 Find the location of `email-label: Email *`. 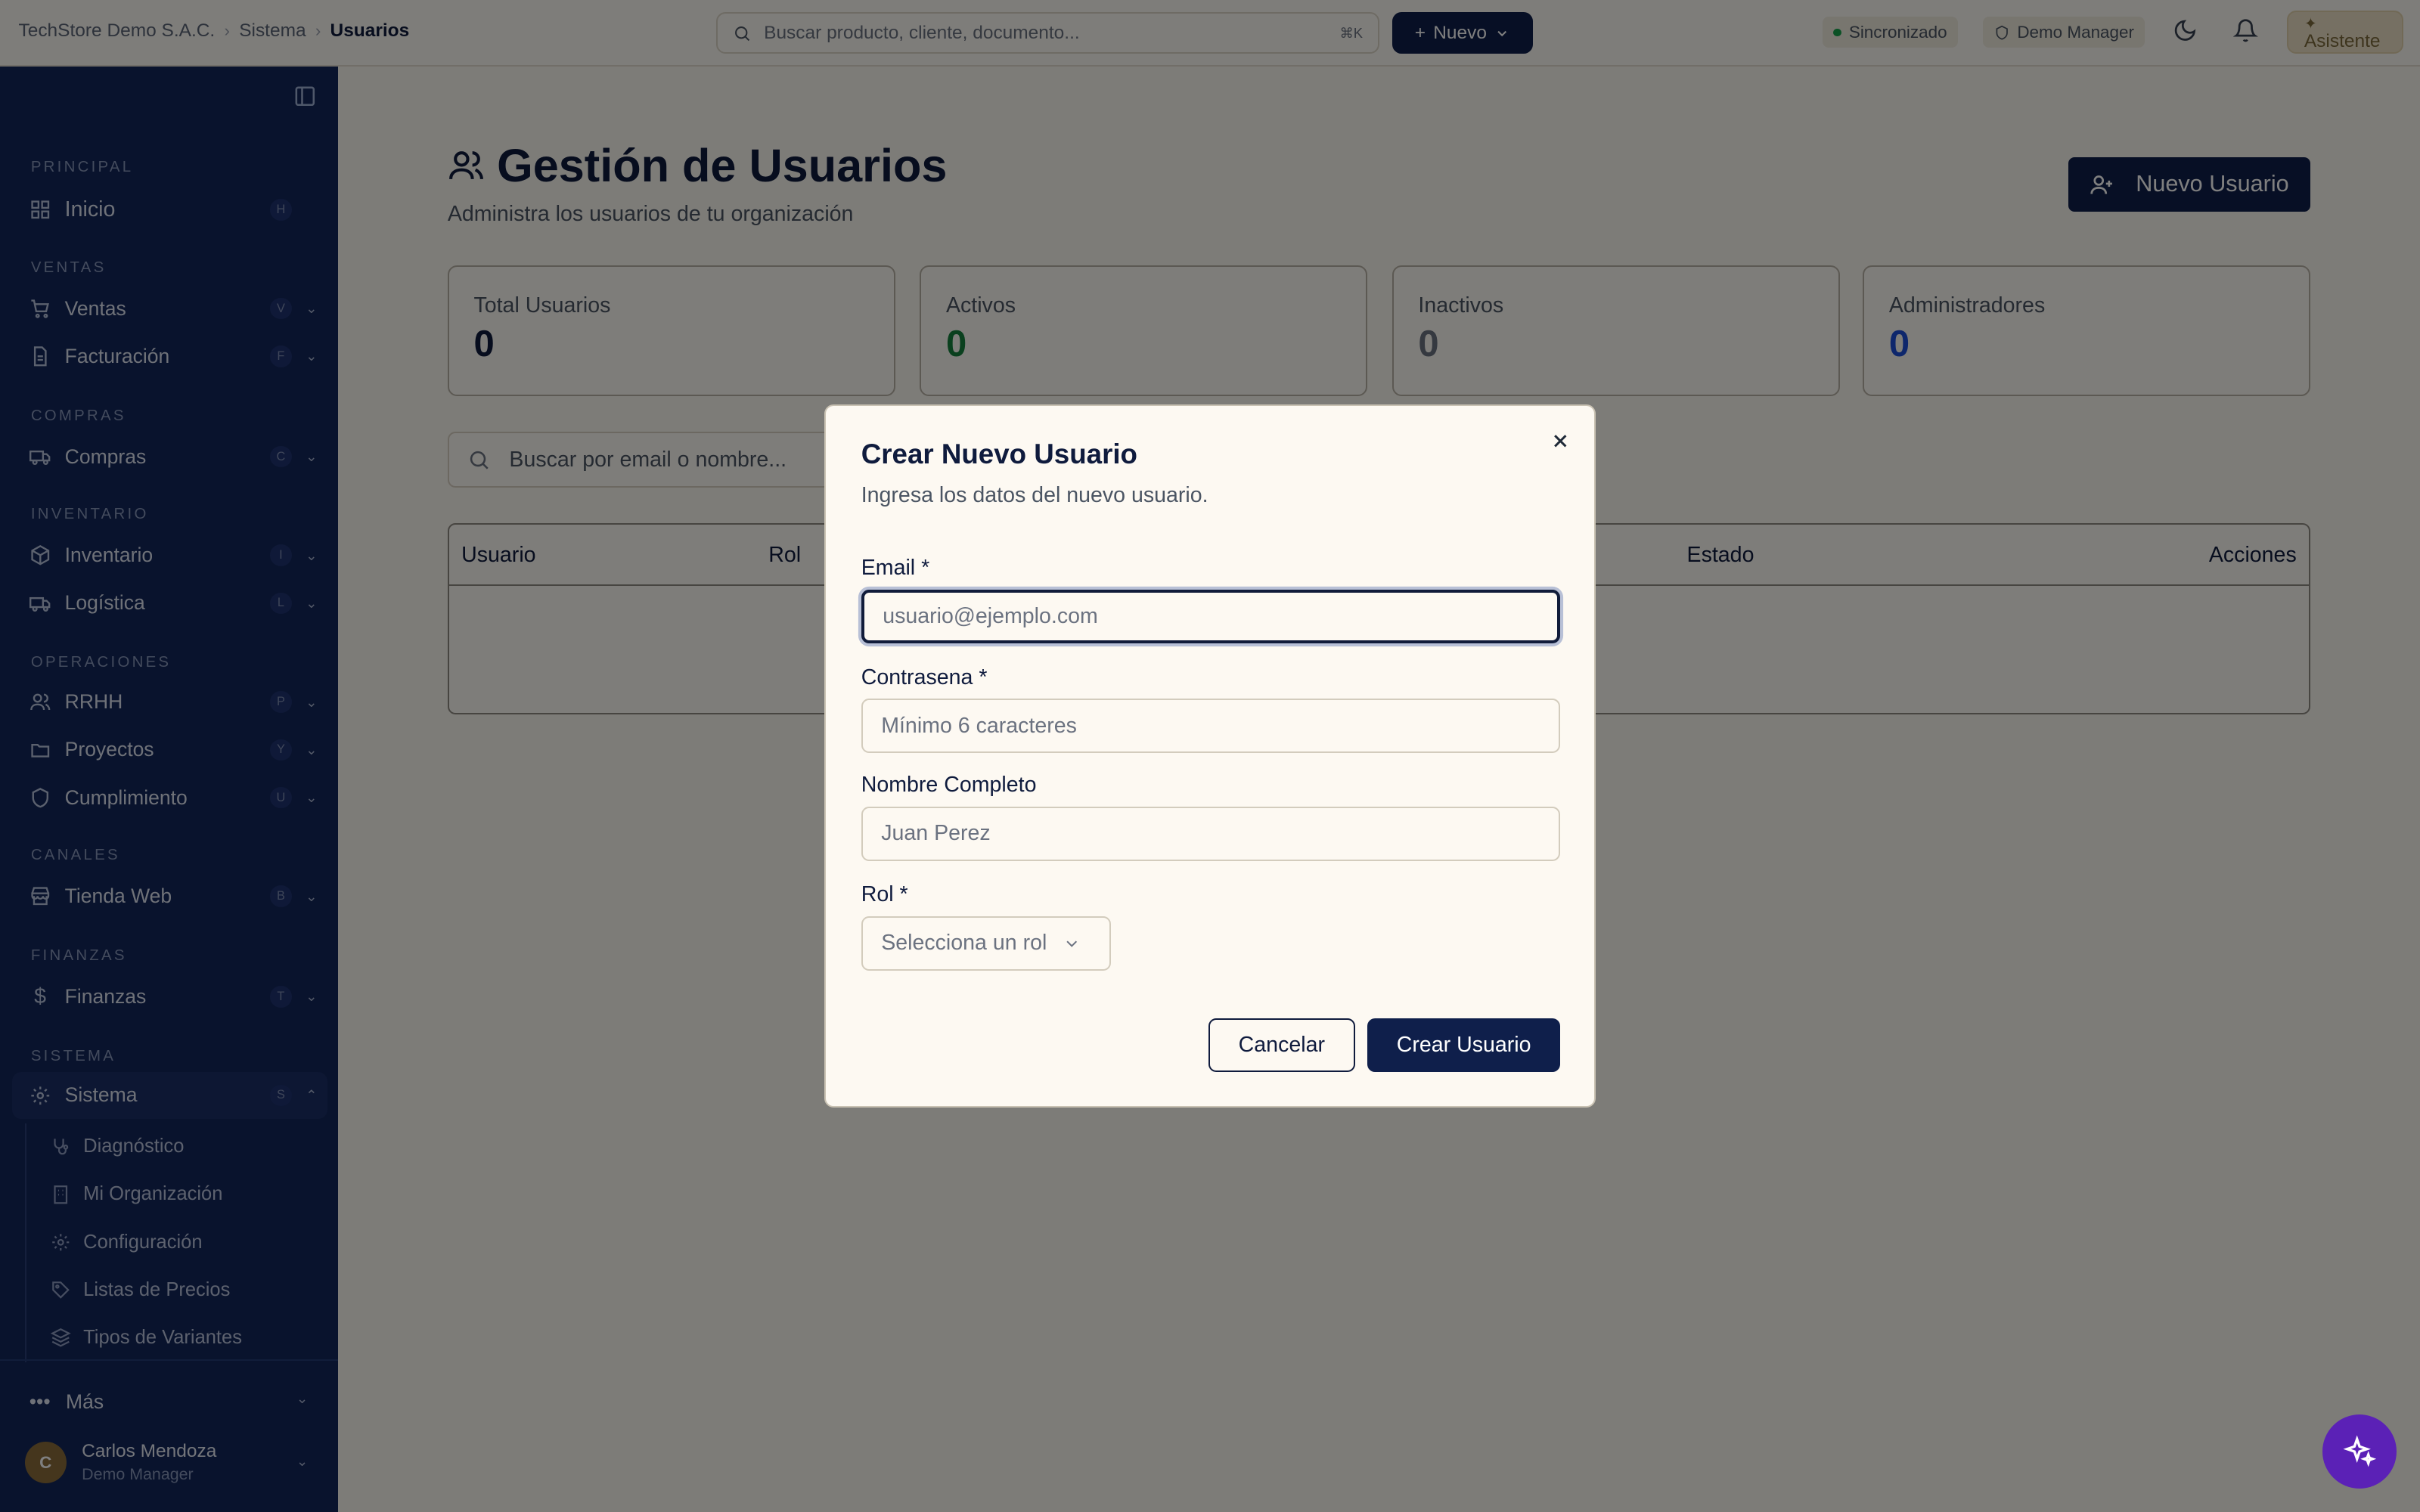

email-label: Email * is located at coordinates (895, 567).